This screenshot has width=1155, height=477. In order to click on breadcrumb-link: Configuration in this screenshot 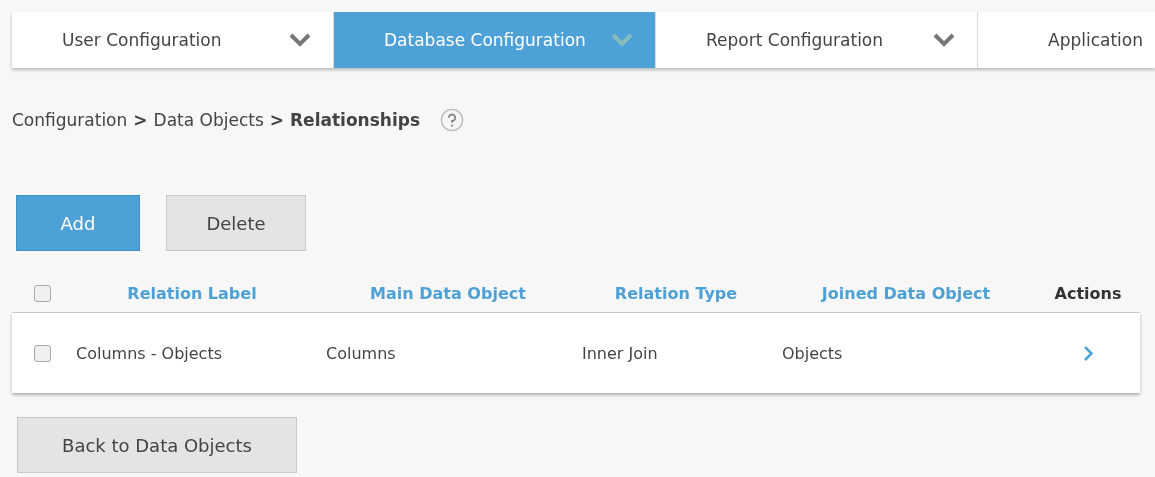, I will do `click(70, 120)`.